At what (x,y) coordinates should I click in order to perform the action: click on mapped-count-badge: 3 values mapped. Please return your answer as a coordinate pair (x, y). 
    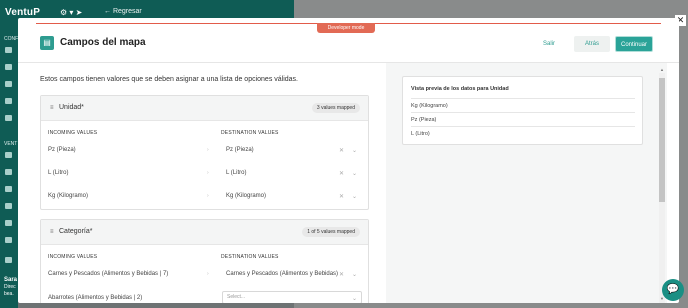
    Looking at the image, I should click on (335, 108).